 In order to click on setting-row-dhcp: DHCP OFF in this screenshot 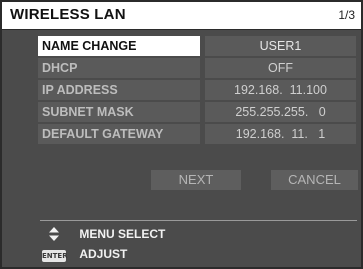, I will do `click(197, 68)`.